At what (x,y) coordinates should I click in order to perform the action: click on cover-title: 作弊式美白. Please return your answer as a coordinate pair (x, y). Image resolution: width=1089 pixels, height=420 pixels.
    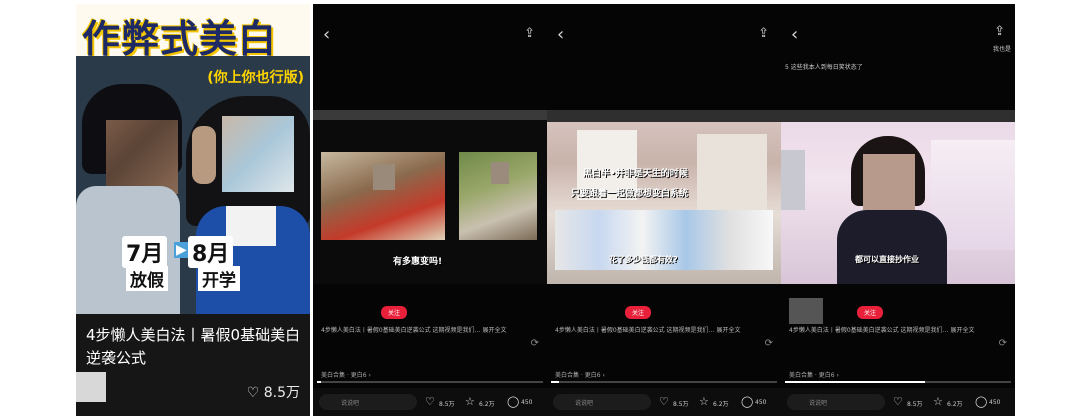
    Looking at the image, I should click on (180, 39).